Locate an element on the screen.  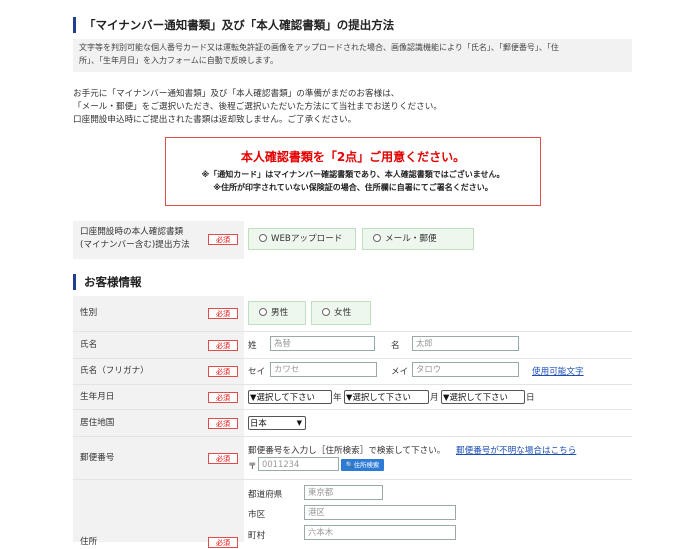
gender-label: 性別 is located at coordinates (89, 313).